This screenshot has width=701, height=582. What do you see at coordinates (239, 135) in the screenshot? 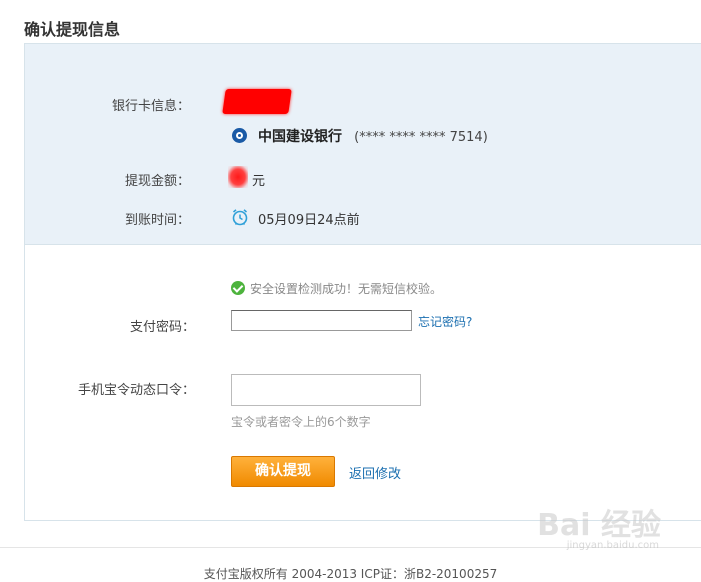
I see `ccb-logo-icon` at bounding box center [239, 135].